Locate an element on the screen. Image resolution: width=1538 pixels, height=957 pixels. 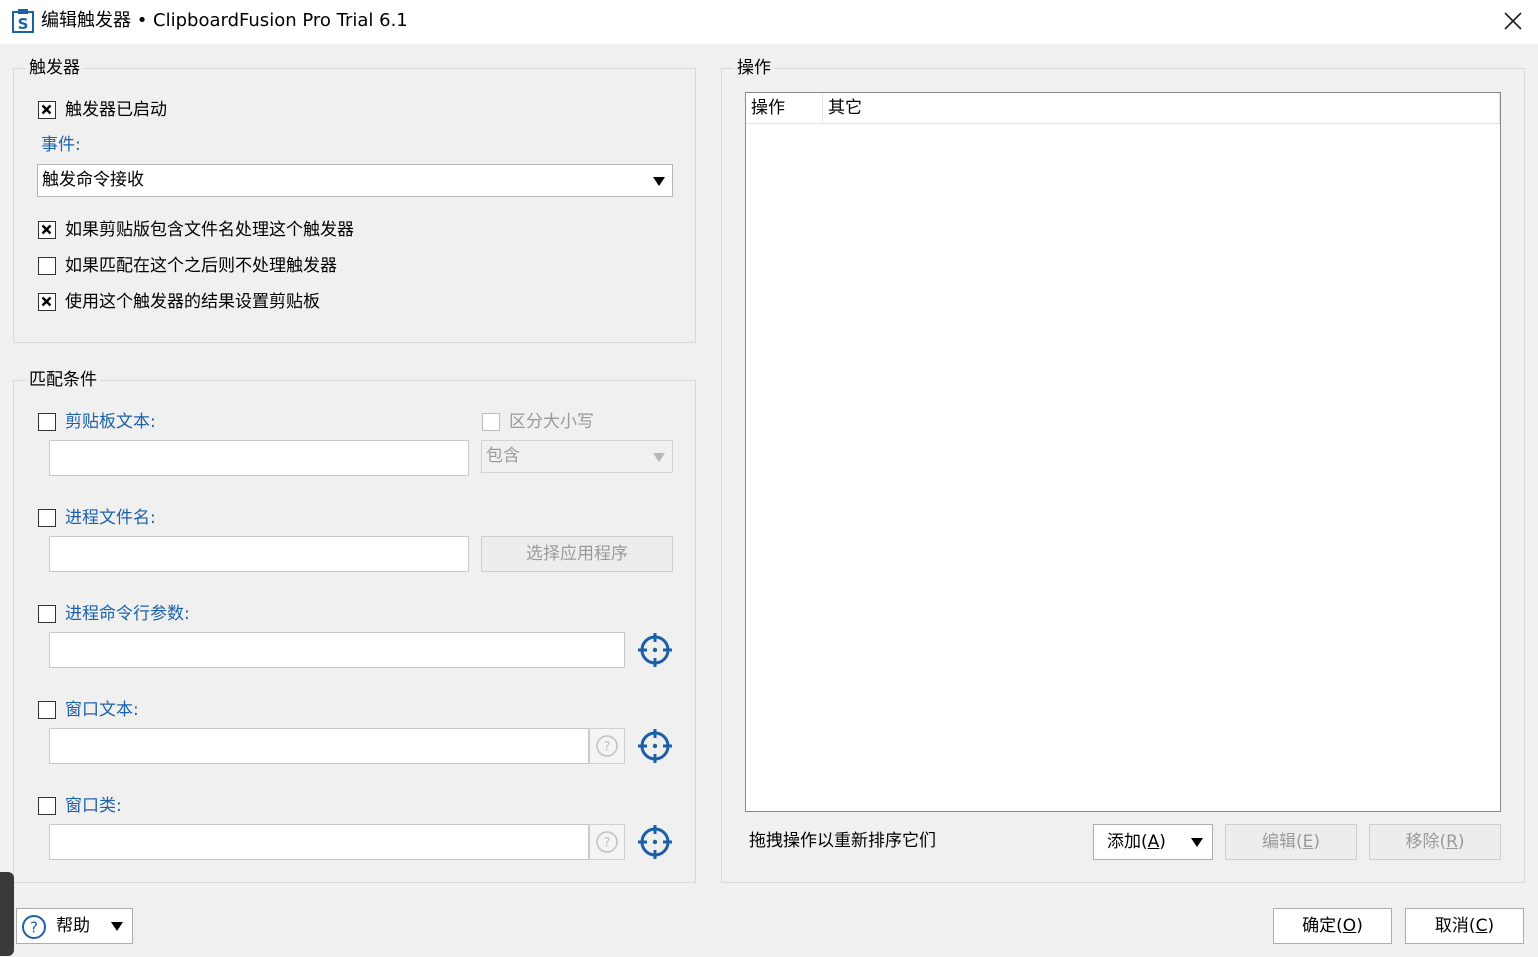
help-dropdown-button: ? 帮助 is located at coordinates (74, 926).